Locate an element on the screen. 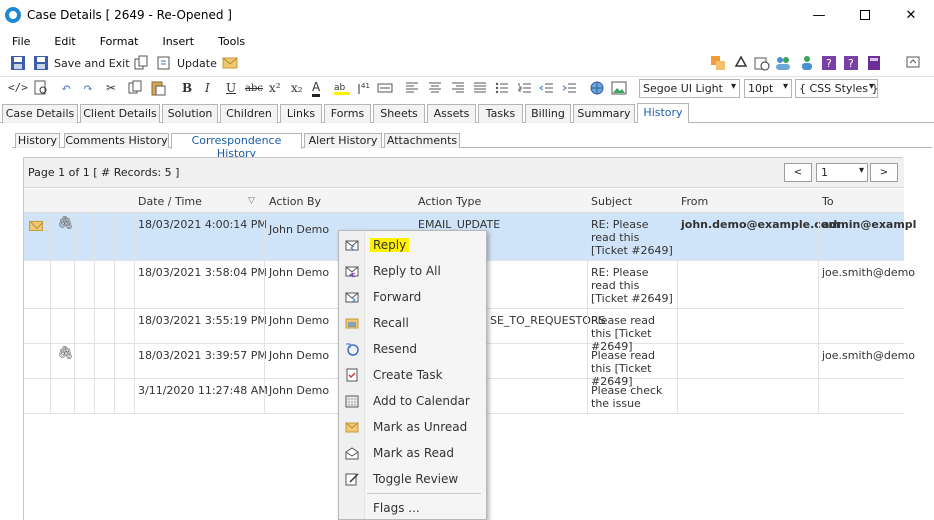  task-icon is located at coordinates (352, 375).